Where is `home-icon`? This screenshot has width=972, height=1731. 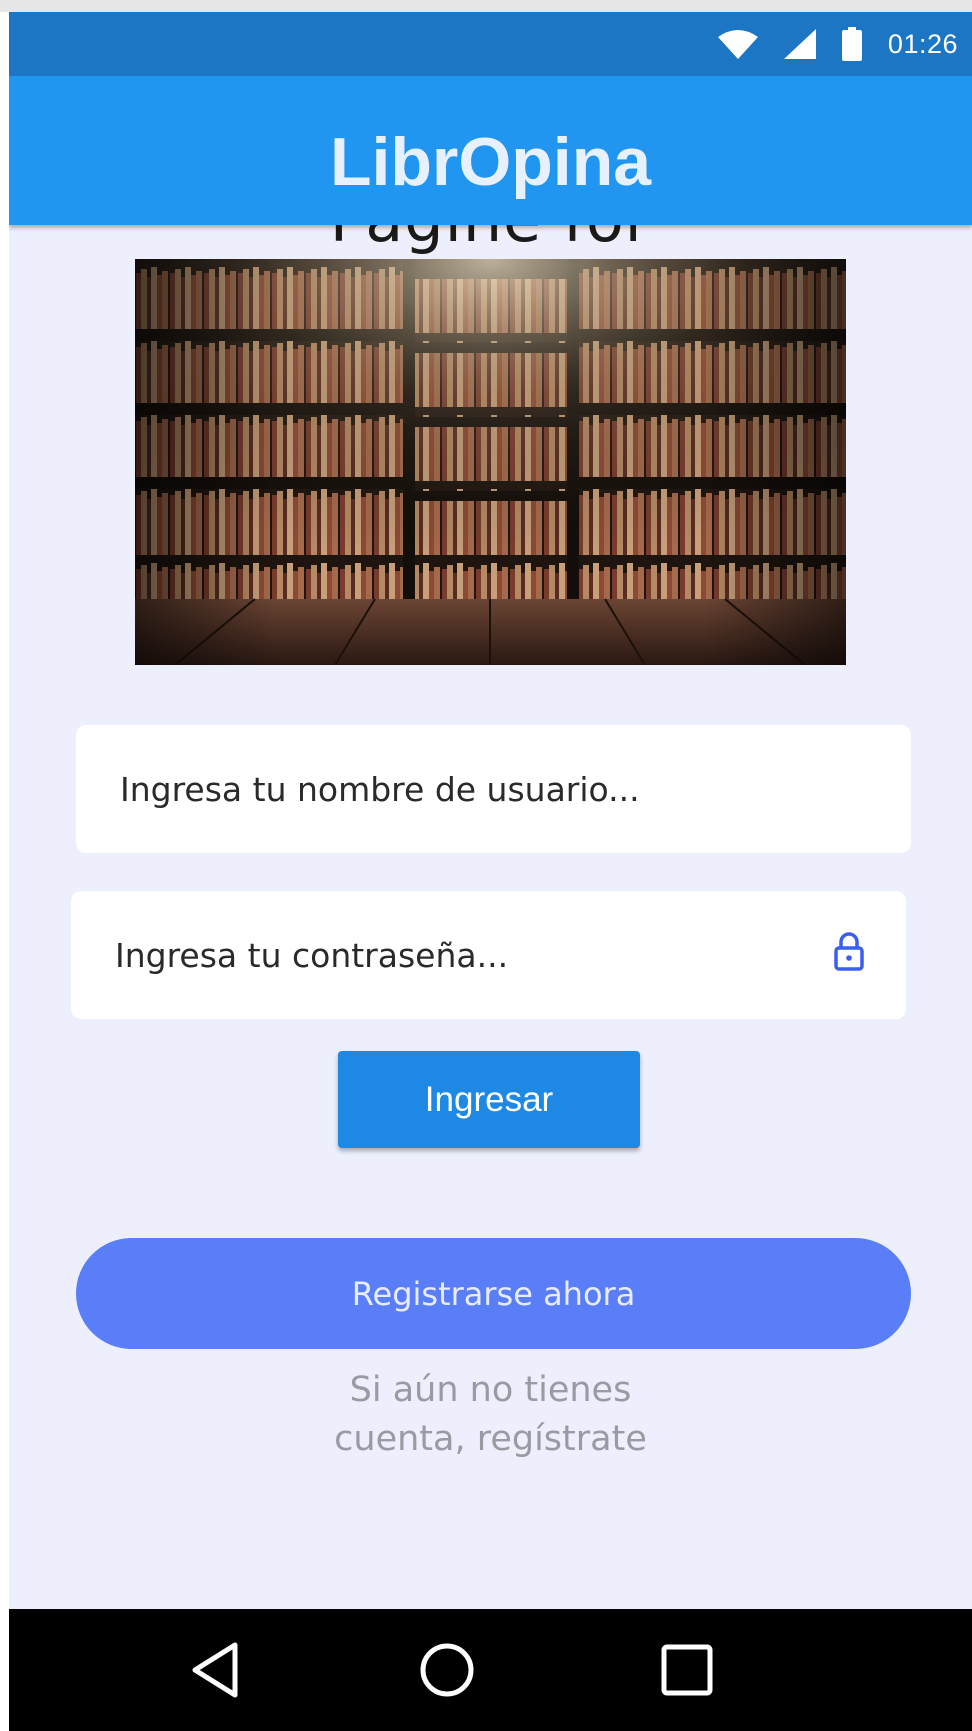 home-icon is located at coordinates (447, 1670).